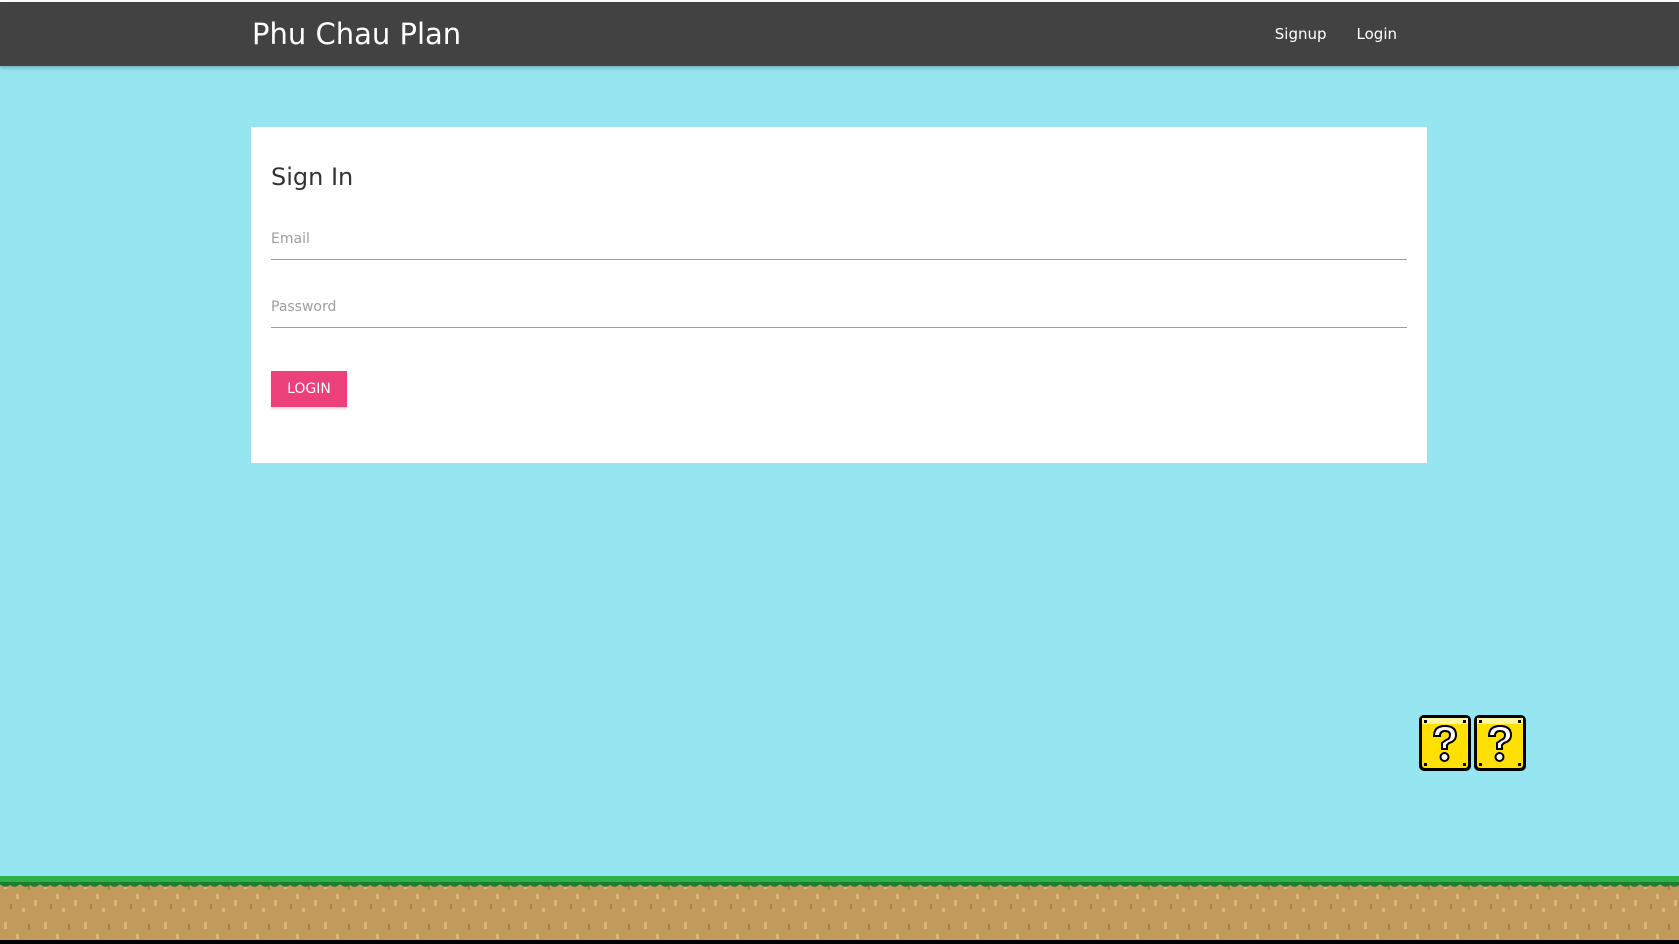 The width and height of the screenshot is (1679, 944). What do you see at coordinates (1377, 34) in the screenshot?
I see `nav-login-link: Login` at bounding box center [1377, 34].